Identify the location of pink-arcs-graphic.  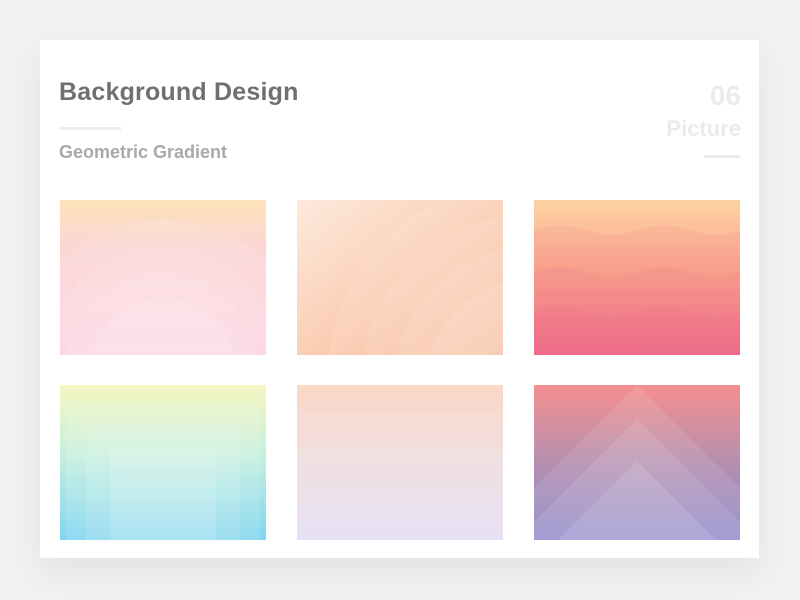
(163, 277).